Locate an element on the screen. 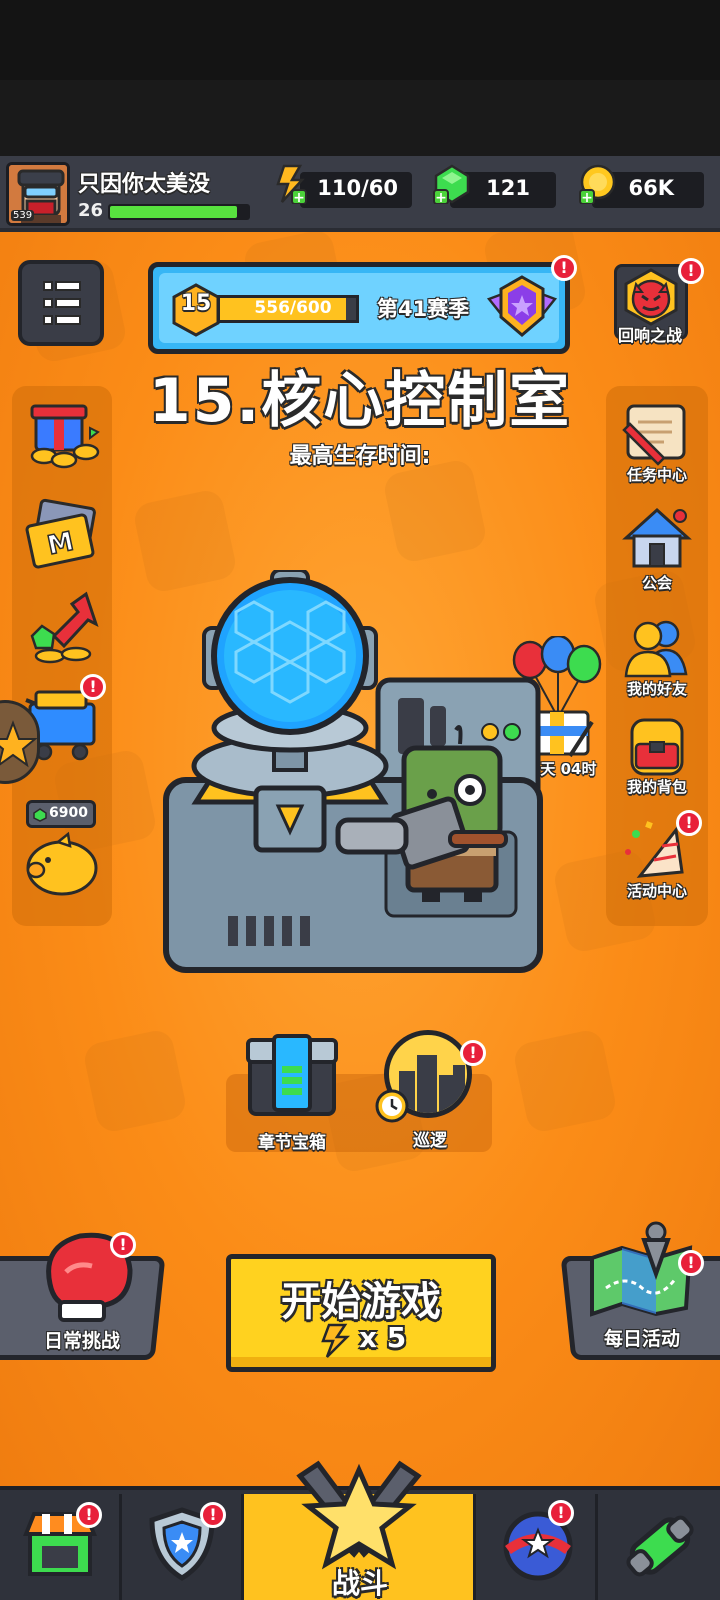 The height and width of the screenshot is (1600, 720). piggy-bank-button: 6900 is located at coordinates (64, 852).